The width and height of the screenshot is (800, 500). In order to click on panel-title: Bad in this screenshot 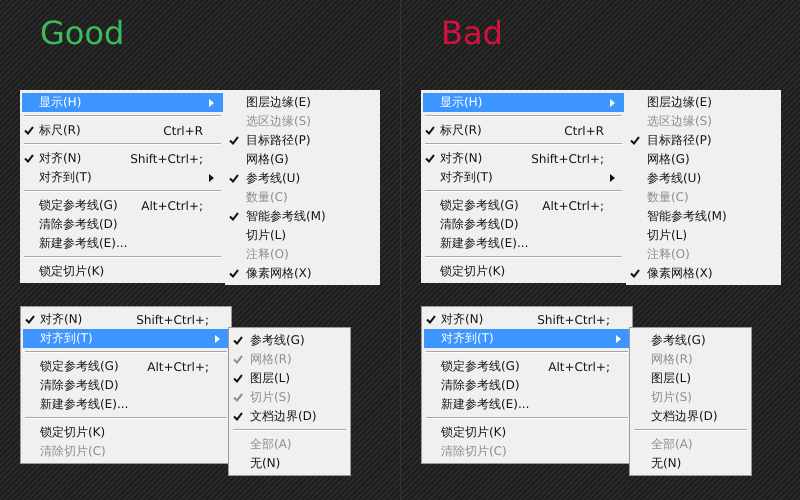, I will do `click(472, 33)`.